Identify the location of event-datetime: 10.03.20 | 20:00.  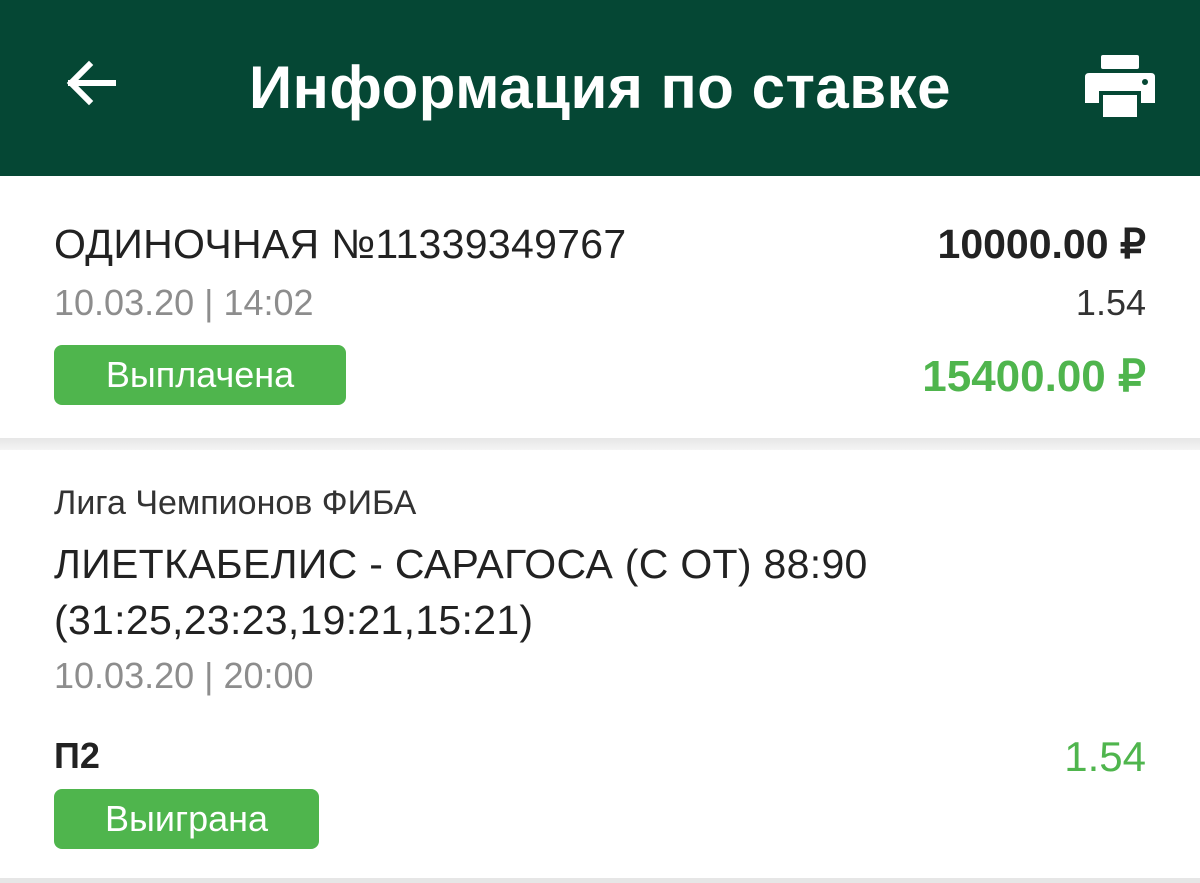
(184, 675).